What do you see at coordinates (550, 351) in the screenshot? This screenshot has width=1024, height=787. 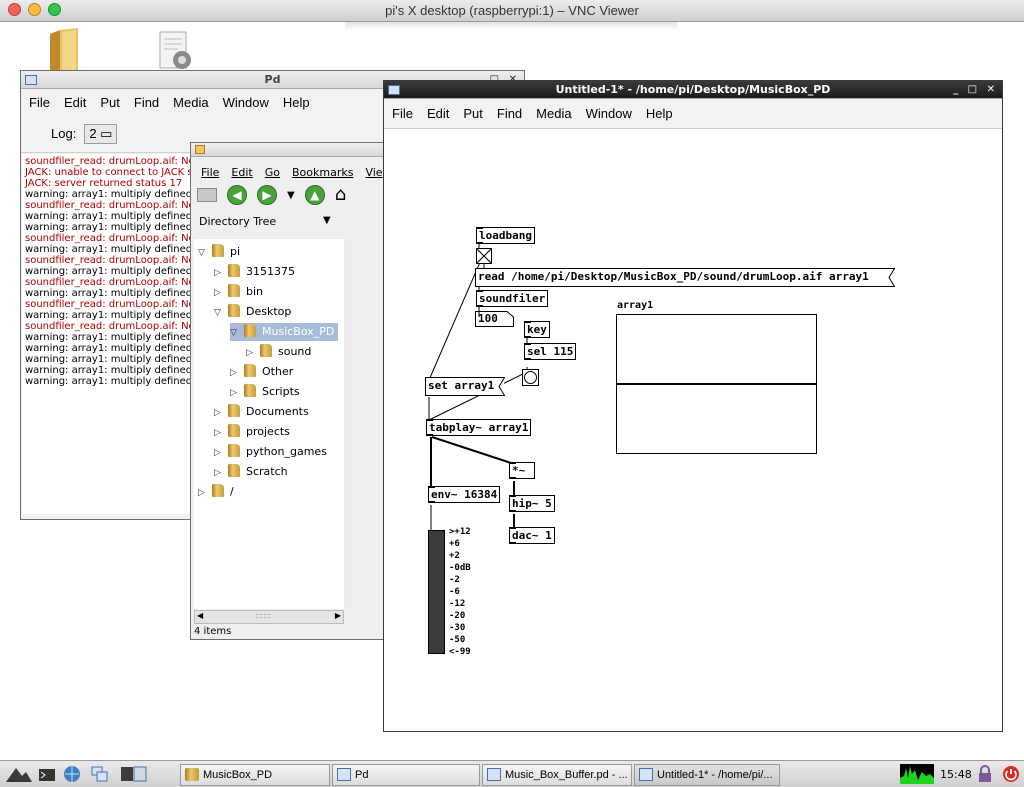 I see `sel-object: sel 115` at bounding box center [550, 351].